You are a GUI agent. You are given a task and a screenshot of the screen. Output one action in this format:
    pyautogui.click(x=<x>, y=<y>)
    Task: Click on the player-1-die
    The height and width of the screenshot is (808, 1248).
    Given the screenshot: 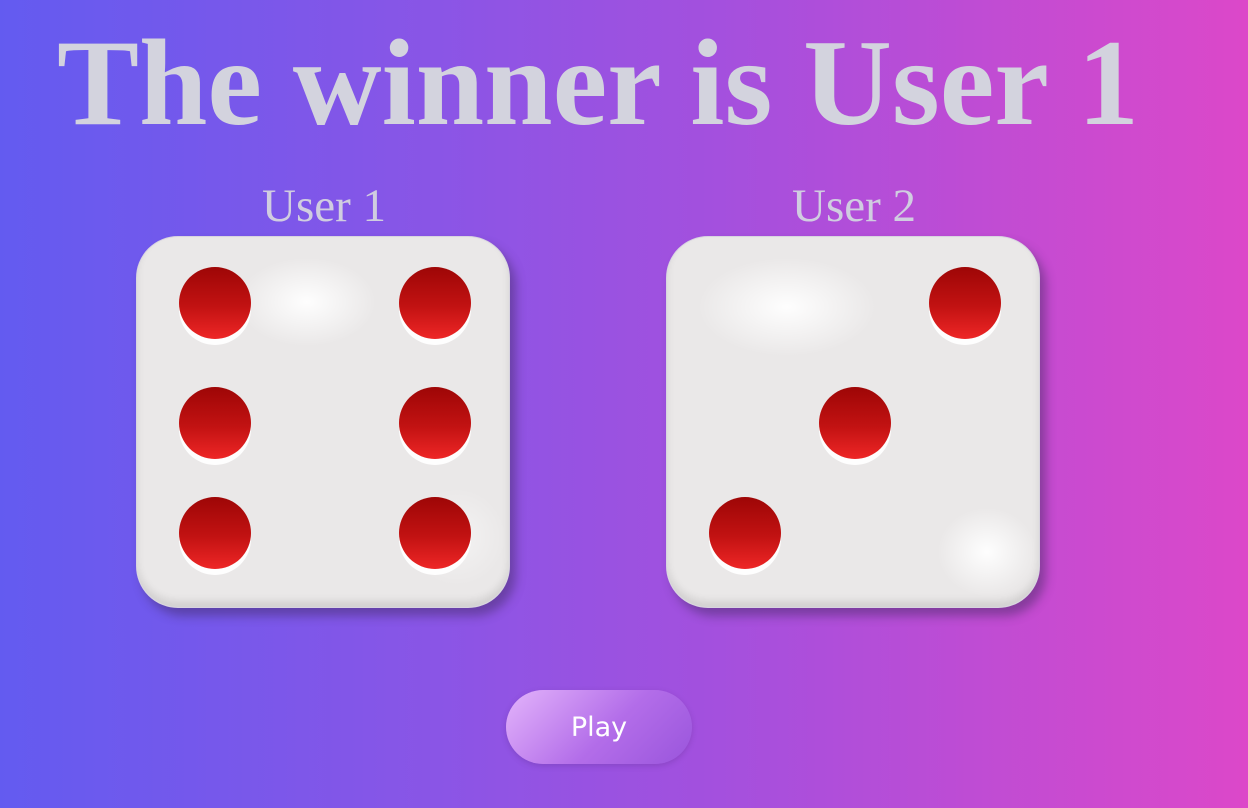 What is the action you would take?
    pyautogui.click(x=323, y=422)
    